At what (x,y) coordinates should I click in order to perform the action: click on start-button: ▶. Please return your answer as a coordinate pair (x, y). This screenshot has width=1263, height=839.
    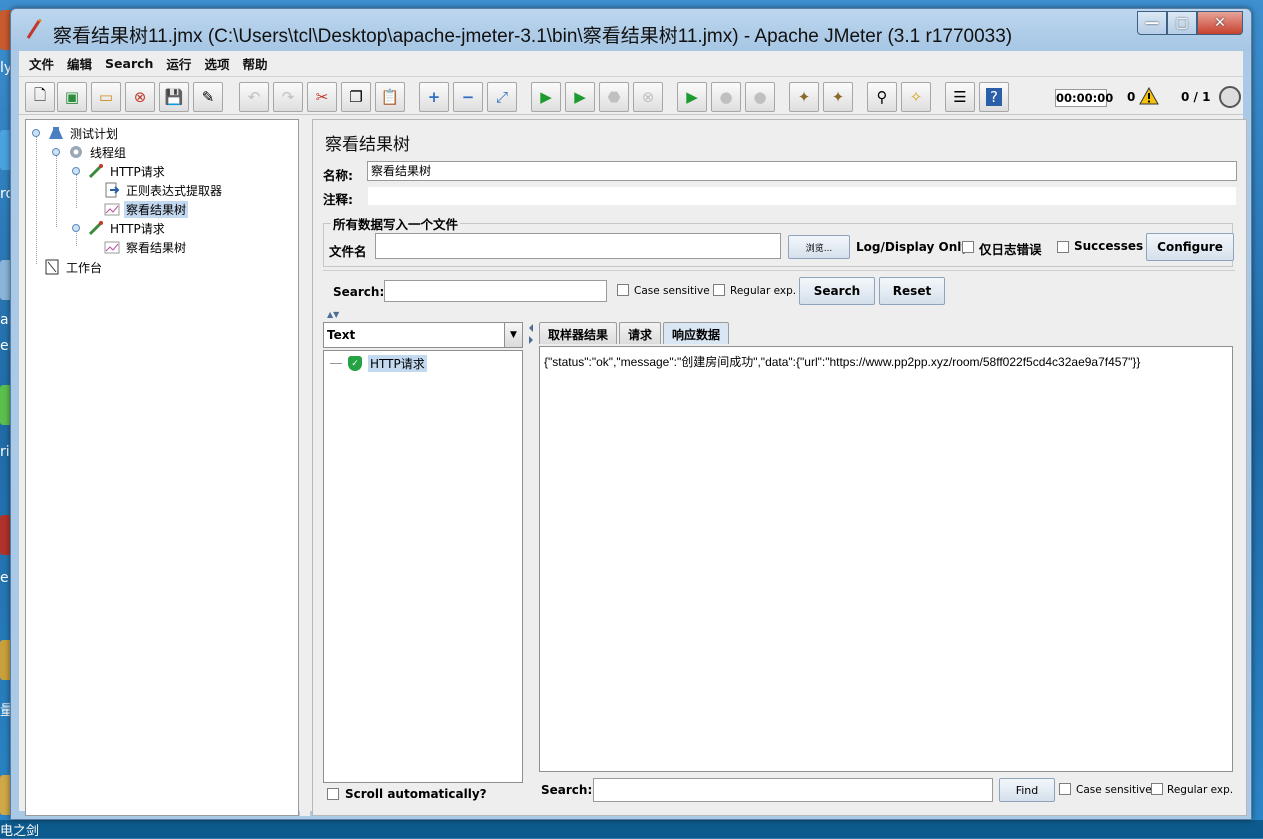
    Looking at the image, I should click on (546, 97).